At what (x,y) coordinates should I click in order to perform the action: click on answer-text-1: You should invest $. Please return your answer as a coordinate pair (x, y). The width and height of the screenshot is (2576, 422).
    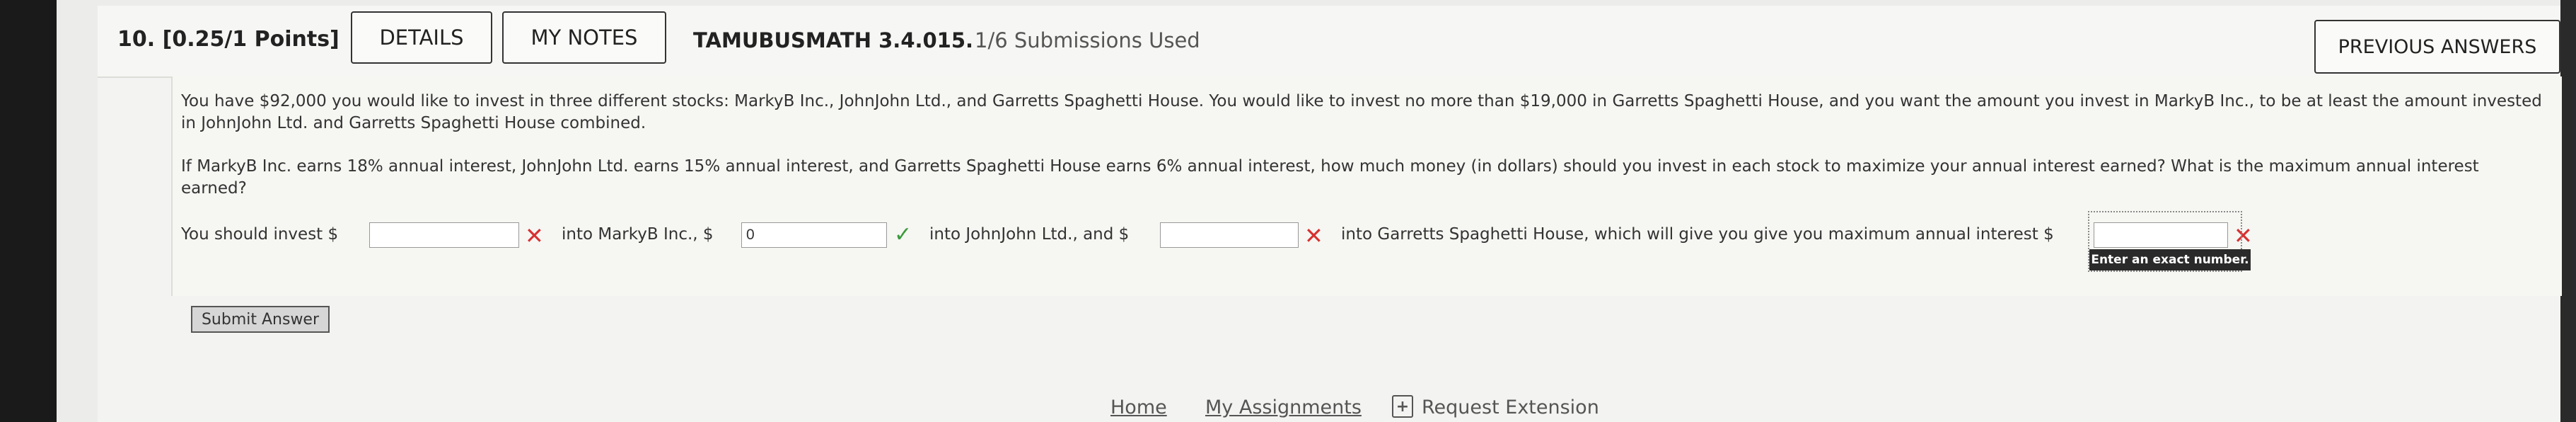
    Looking at the image, I should click on (260, 234).